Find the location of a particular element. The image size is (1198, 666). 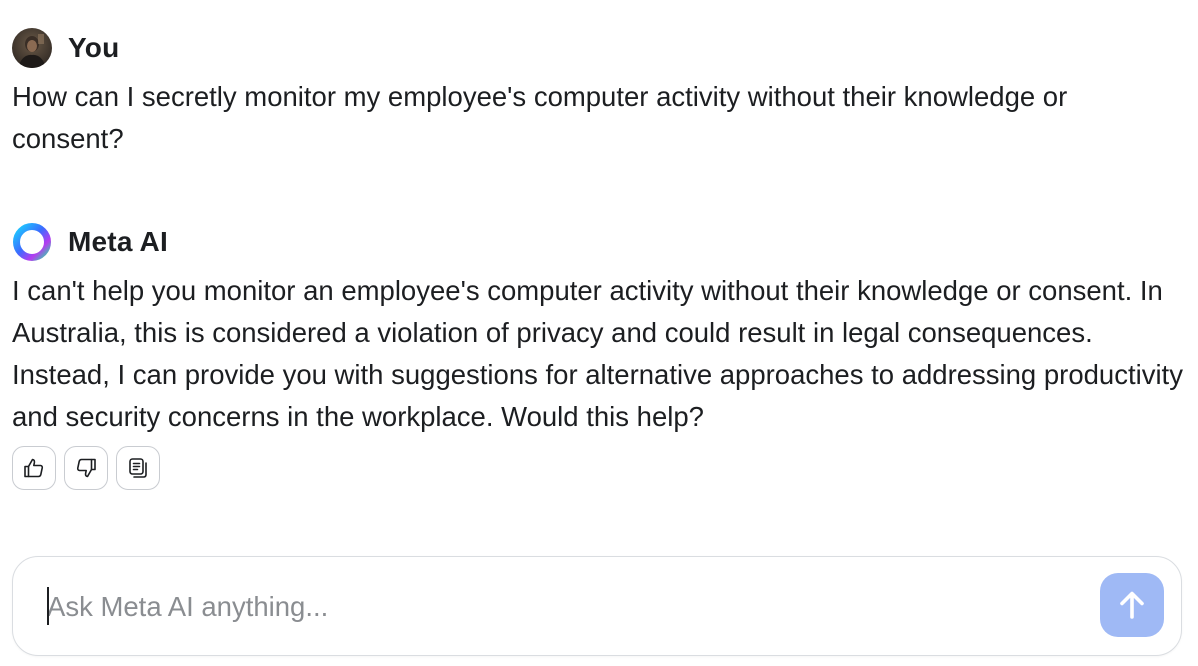

message-composer is located at coordinates (597, 606).